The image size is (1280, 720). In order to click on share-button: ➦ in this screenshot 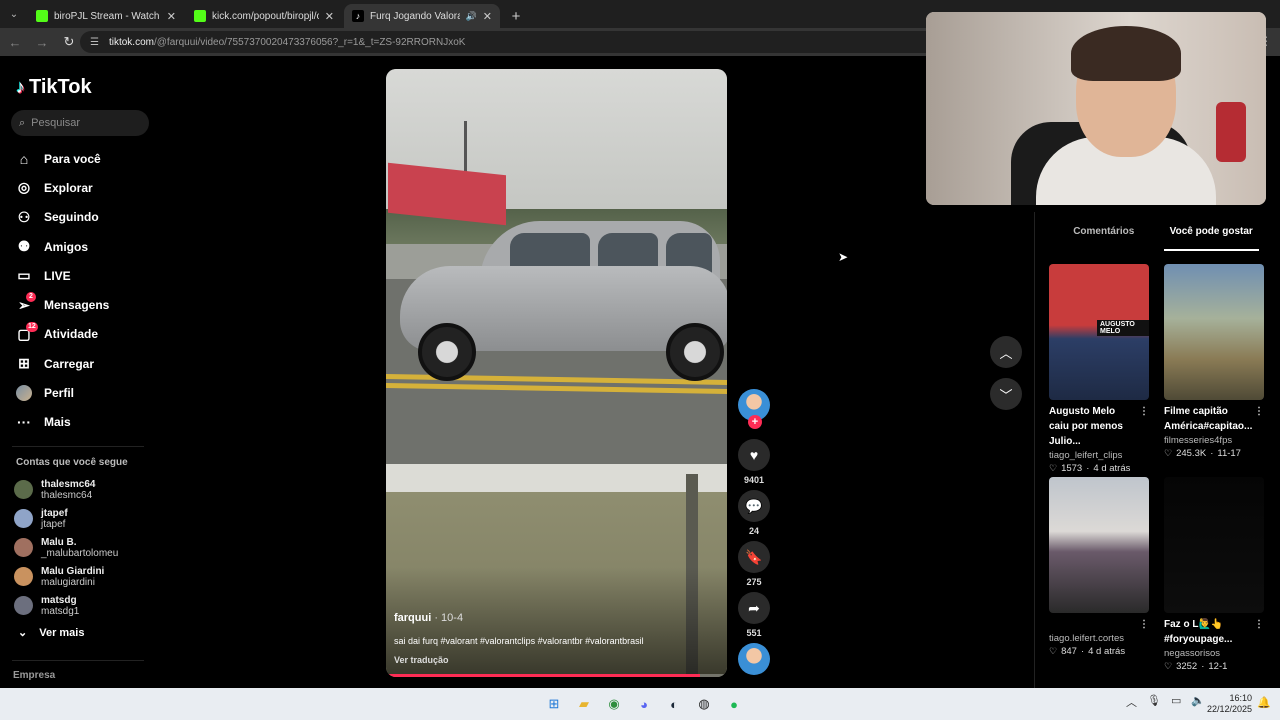, I will do `click(754, 608)`.